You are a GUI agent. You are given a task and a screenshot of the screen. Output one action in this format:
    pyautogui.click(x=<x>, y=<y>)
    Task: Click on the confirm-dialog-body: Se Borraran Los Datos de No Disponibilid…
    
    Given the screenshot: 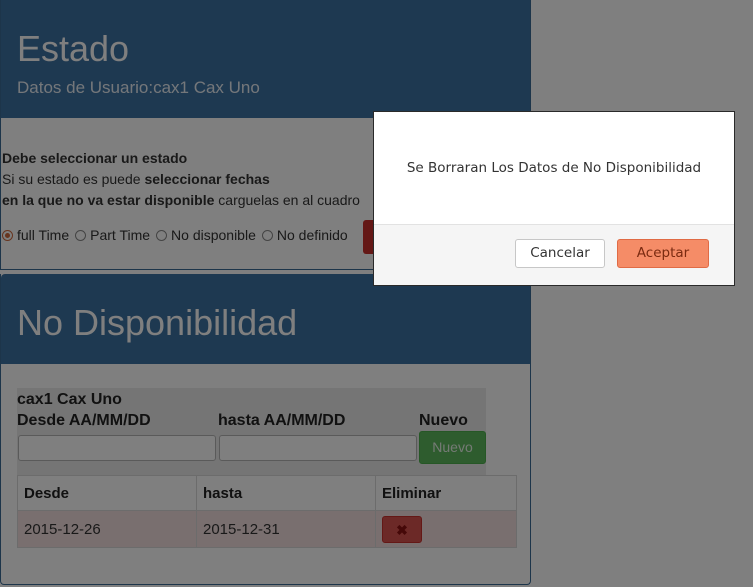 What is the action you would take?
    pyautogui.click(x=554, y=168)
    